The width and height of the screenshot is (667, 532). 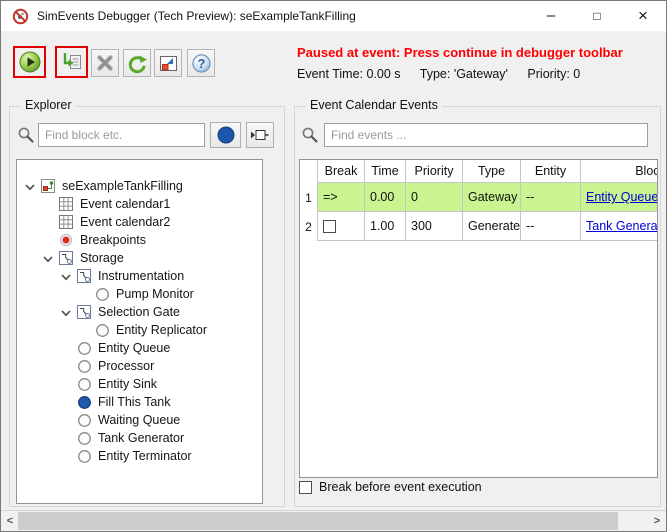 I want to click on tree-item-breakpoints: Breakpoints, so click(x=139, y=240).